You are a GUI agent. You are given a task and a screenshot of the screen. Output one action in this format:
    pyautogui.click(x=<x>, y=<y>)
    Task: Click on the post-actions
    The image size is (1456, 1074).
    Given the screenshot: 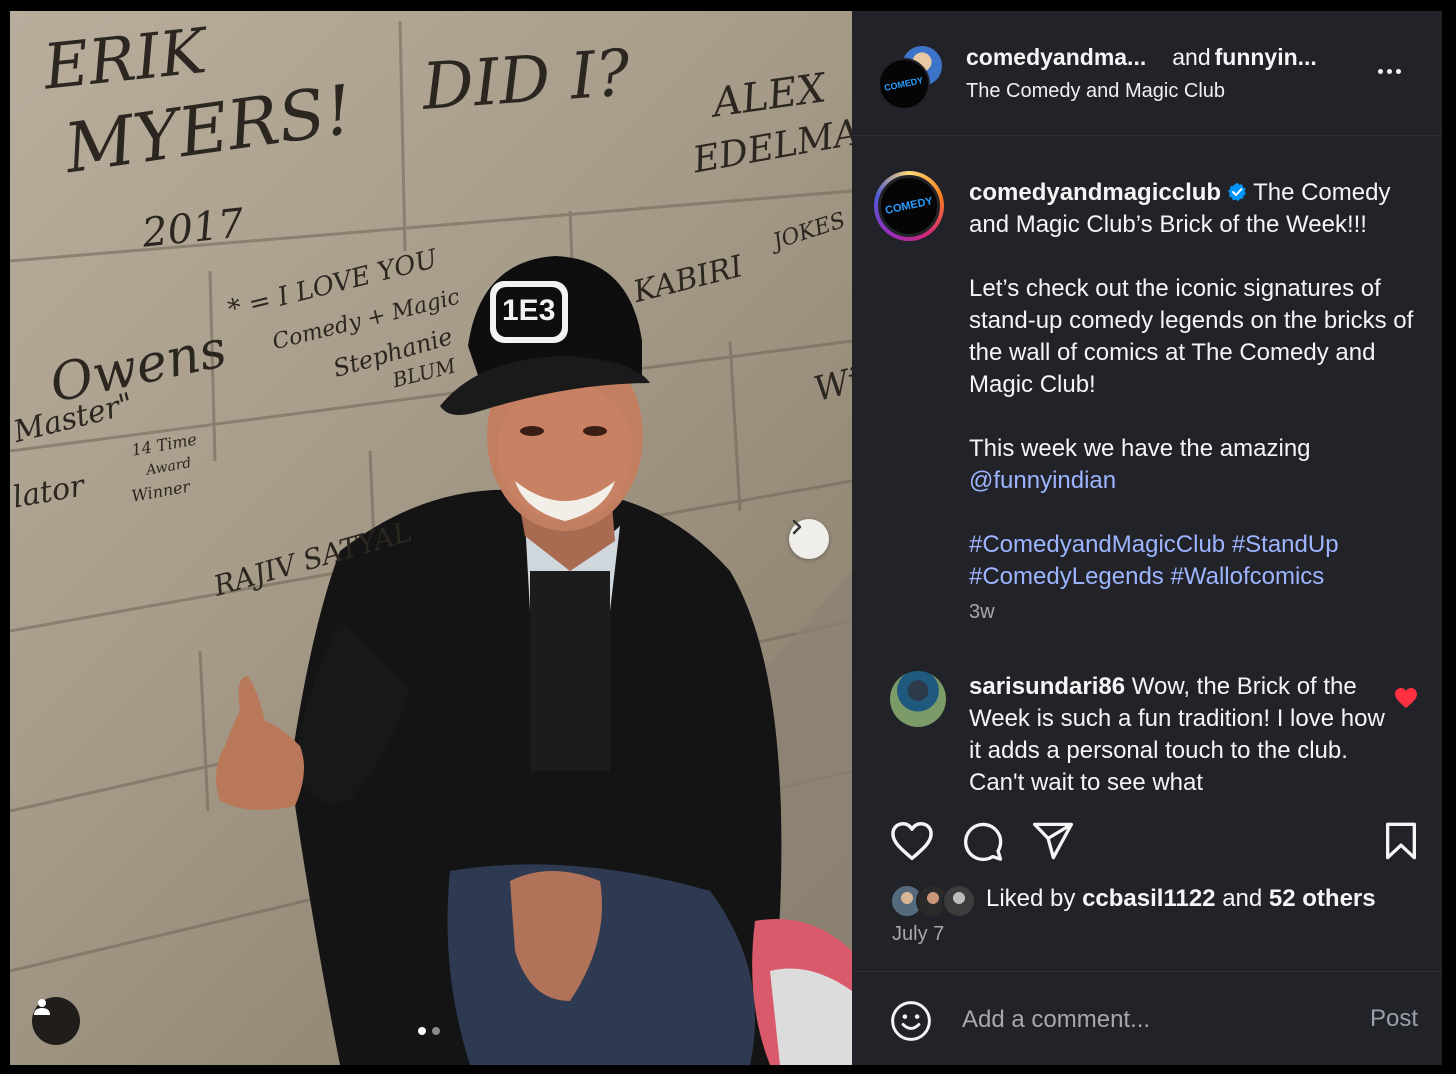 What is the action you would take?
    pyautogui.click(x=1147, y=832)
    